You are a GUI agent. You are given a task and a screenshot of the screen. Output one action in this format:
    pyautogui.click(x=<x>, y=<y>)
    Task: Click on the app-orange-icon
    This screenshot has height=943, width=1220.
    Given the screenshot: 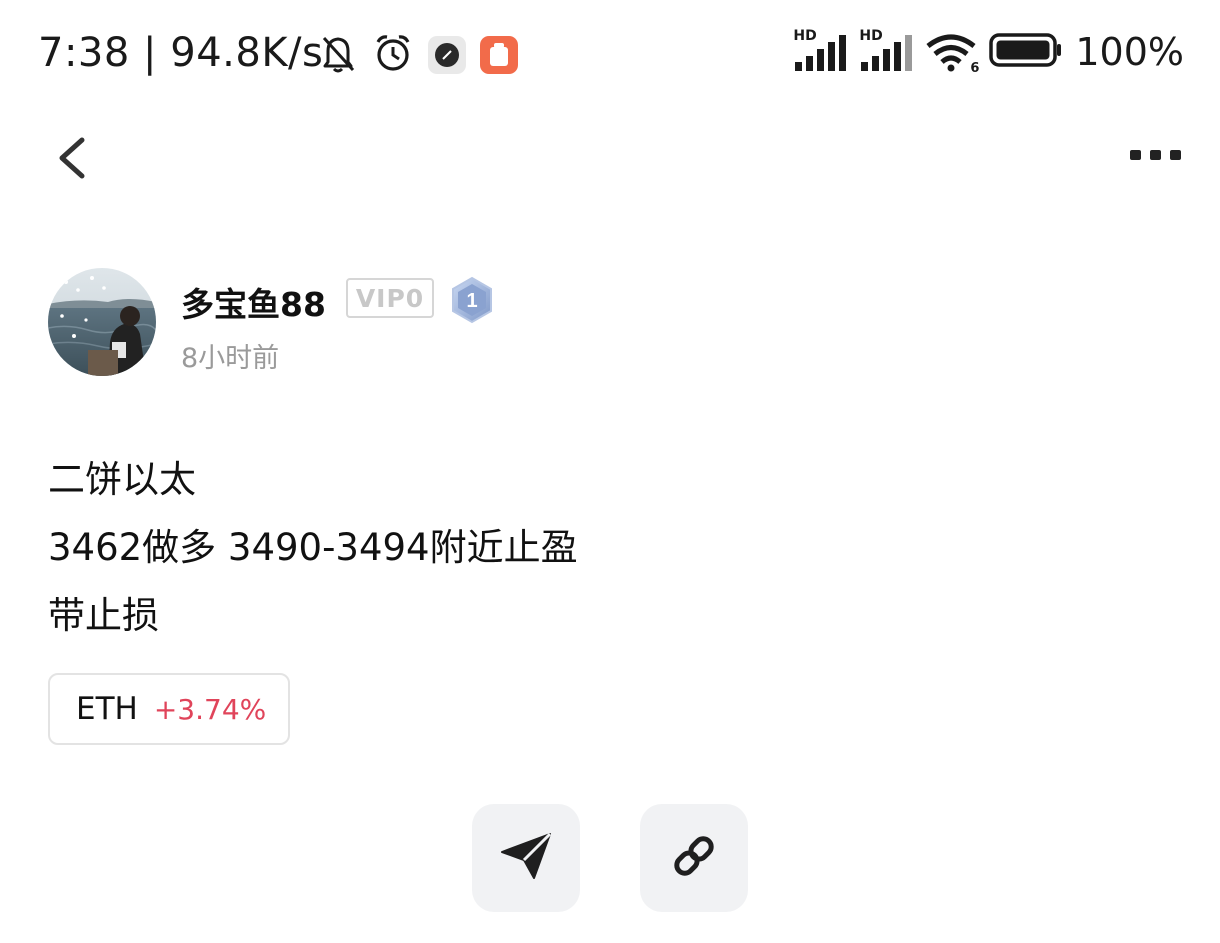 What is the action you would take?
    pyautogui.click(x=499, y=55)
    